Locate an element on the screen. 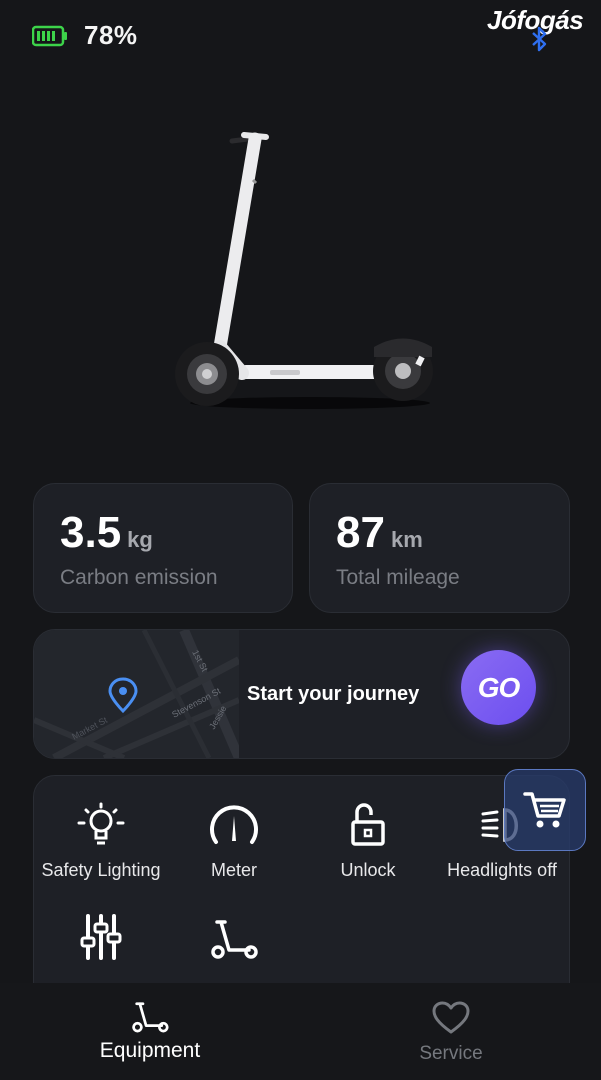 The width and height of the screenshot is (601, 1080). safety-lighting-tool: Safety Lighting is located at coordinates (101, 841).